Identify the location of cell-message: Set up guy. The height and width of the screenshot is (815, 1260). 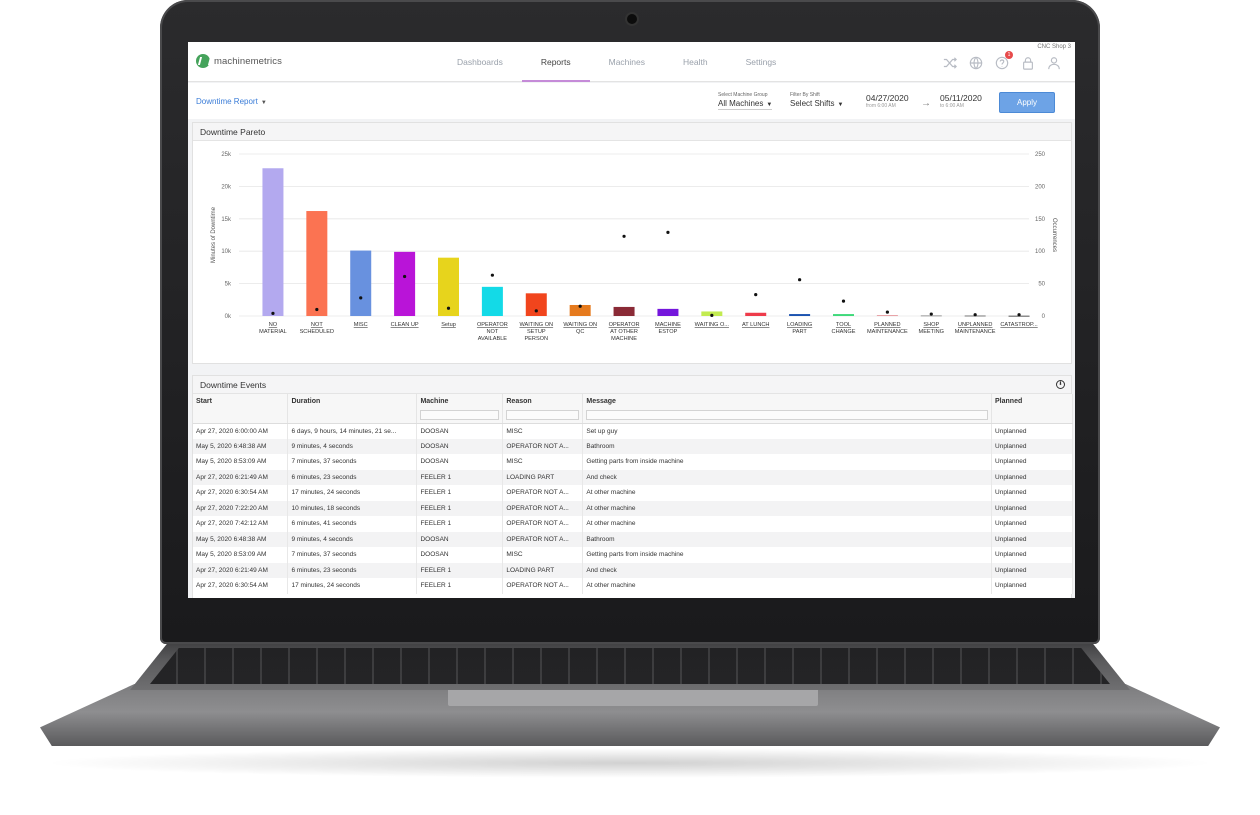
(787, 431).